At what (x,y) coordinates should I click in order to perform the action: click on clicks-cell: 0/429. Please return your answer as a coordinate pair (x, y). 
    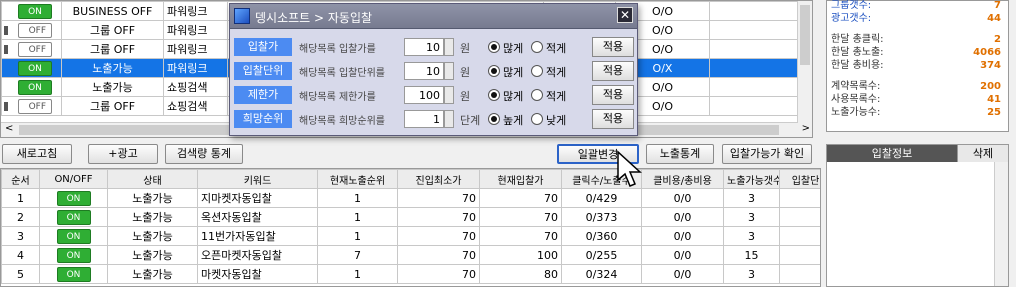
    Looking at the image, I should click on (601, 198).